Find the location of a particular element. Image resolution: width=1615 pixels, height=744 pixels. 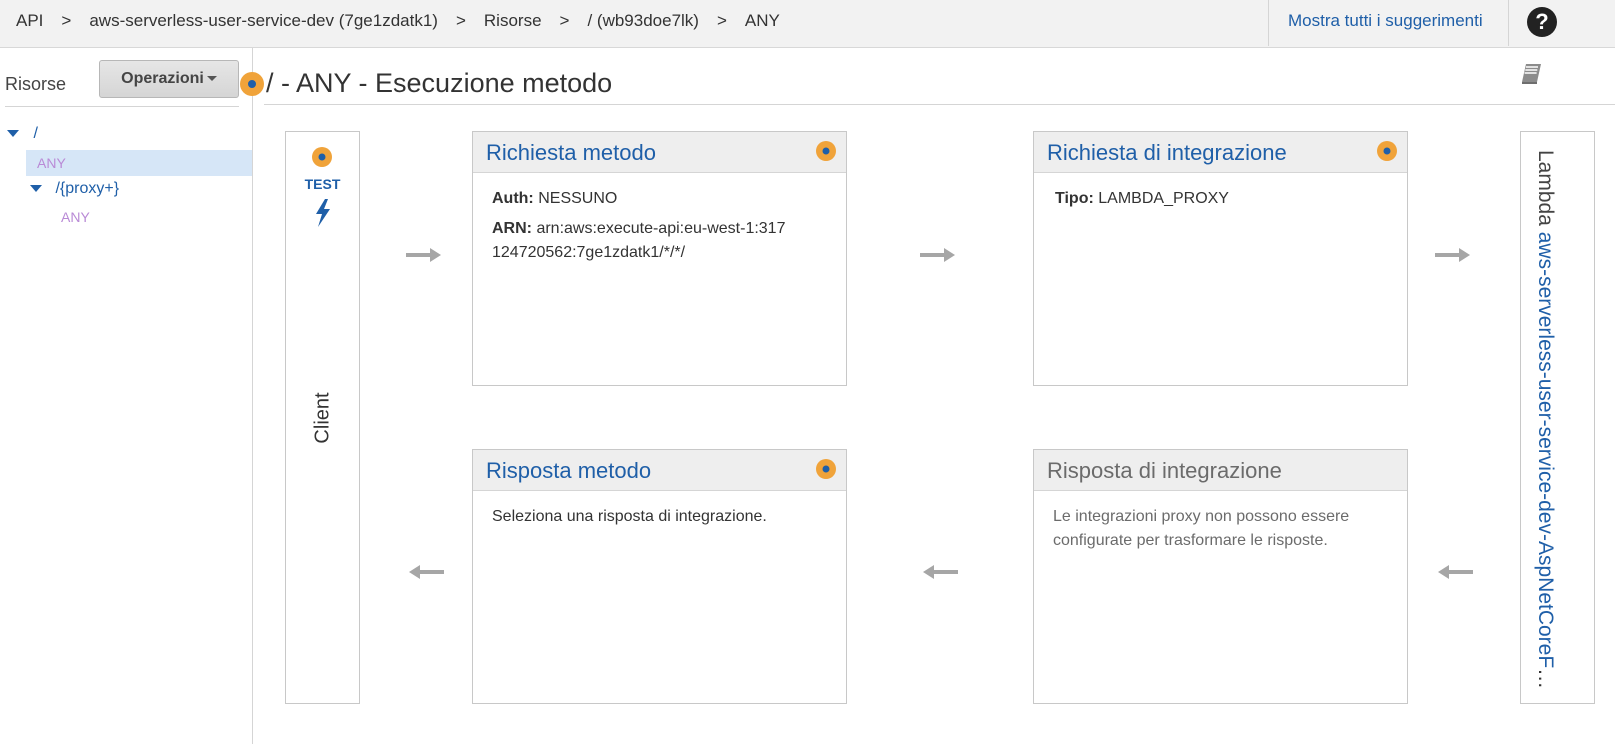

client-panel: TEST Client is located at coordinates (322, 417).